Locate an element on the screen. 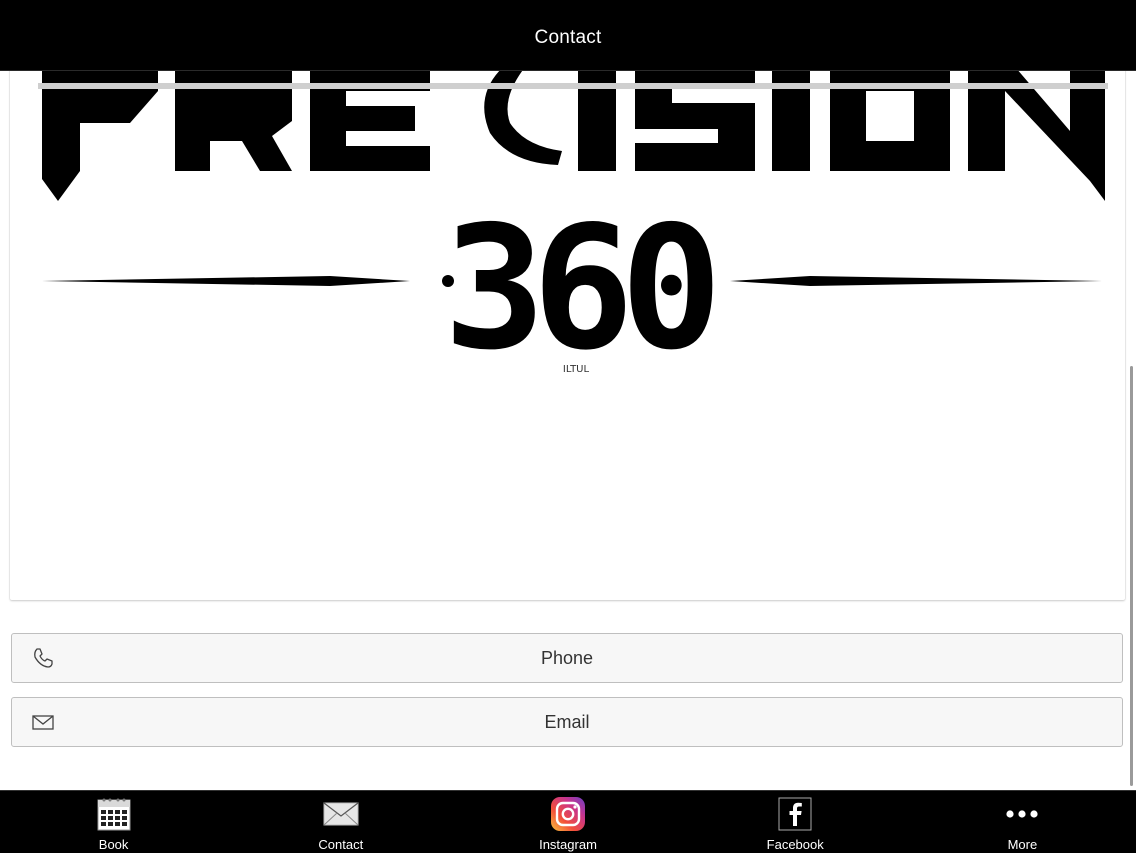 Image resolution: width=1136 pixels, height=853 pixels. tab-instagram: Instagram is located at coordinates (567, 822).